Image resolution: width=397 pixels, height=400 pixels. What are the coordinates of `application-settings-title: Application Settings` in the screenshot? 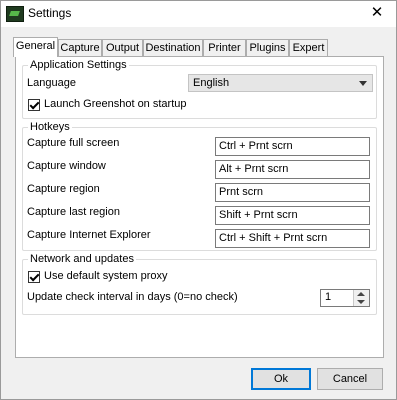 It's located at (78, 65).